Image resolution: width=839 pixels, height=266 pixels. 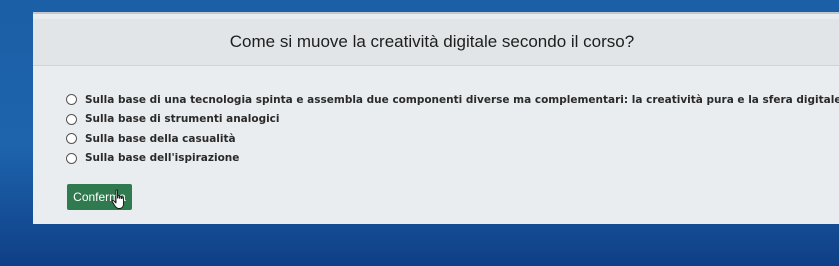 What do you see at coordinates (117, 199) in the screenshot?
I see `hand-pointer-icon` at bounding box center [117, 199].